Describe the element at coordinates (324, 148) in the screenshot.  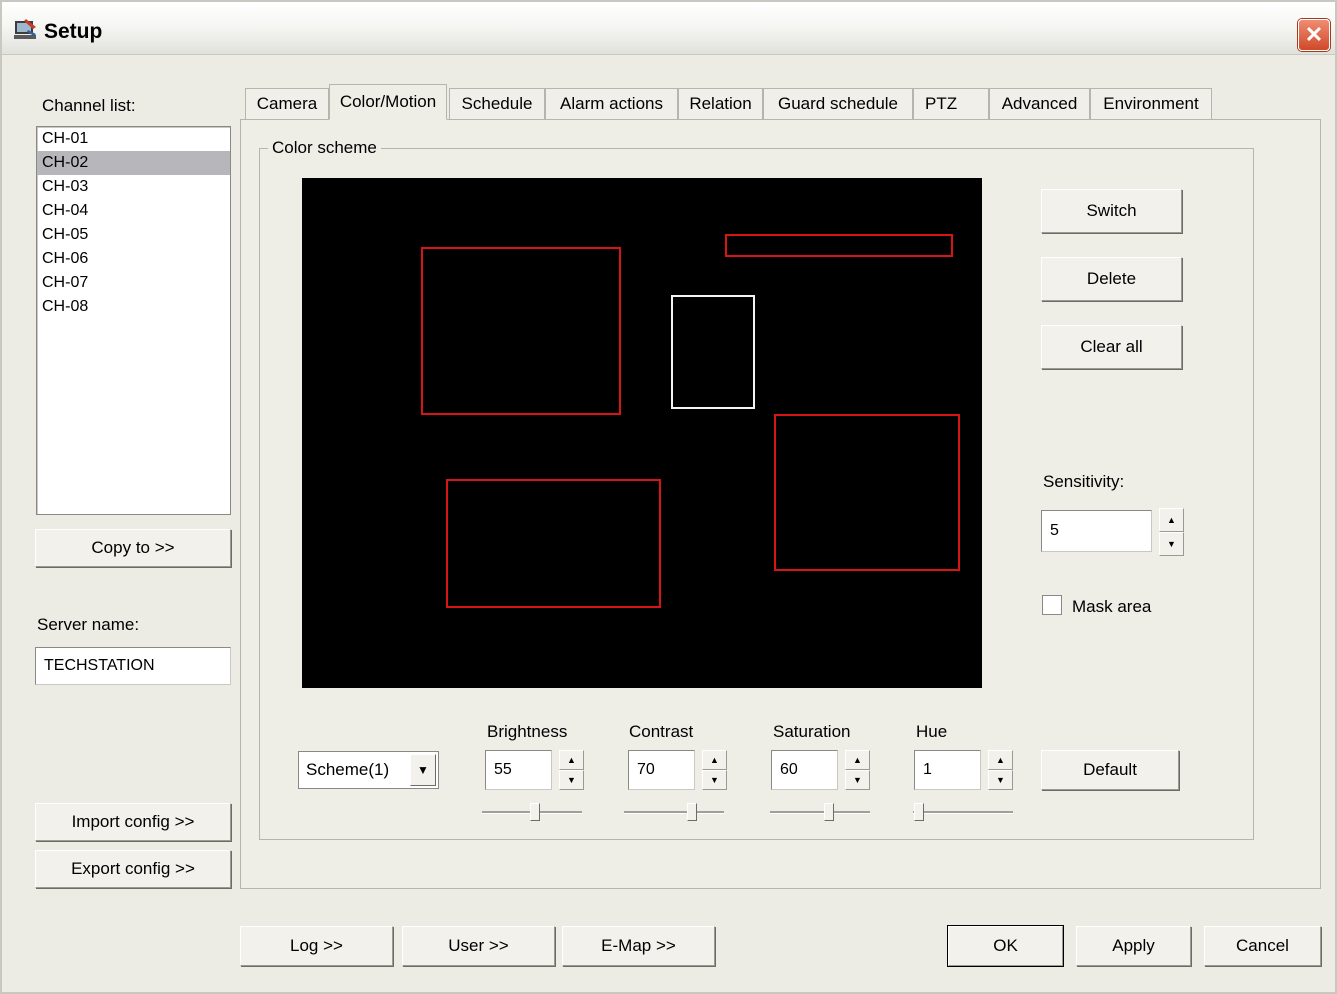
I see `color-scheme-title: Color scheme` at that location.